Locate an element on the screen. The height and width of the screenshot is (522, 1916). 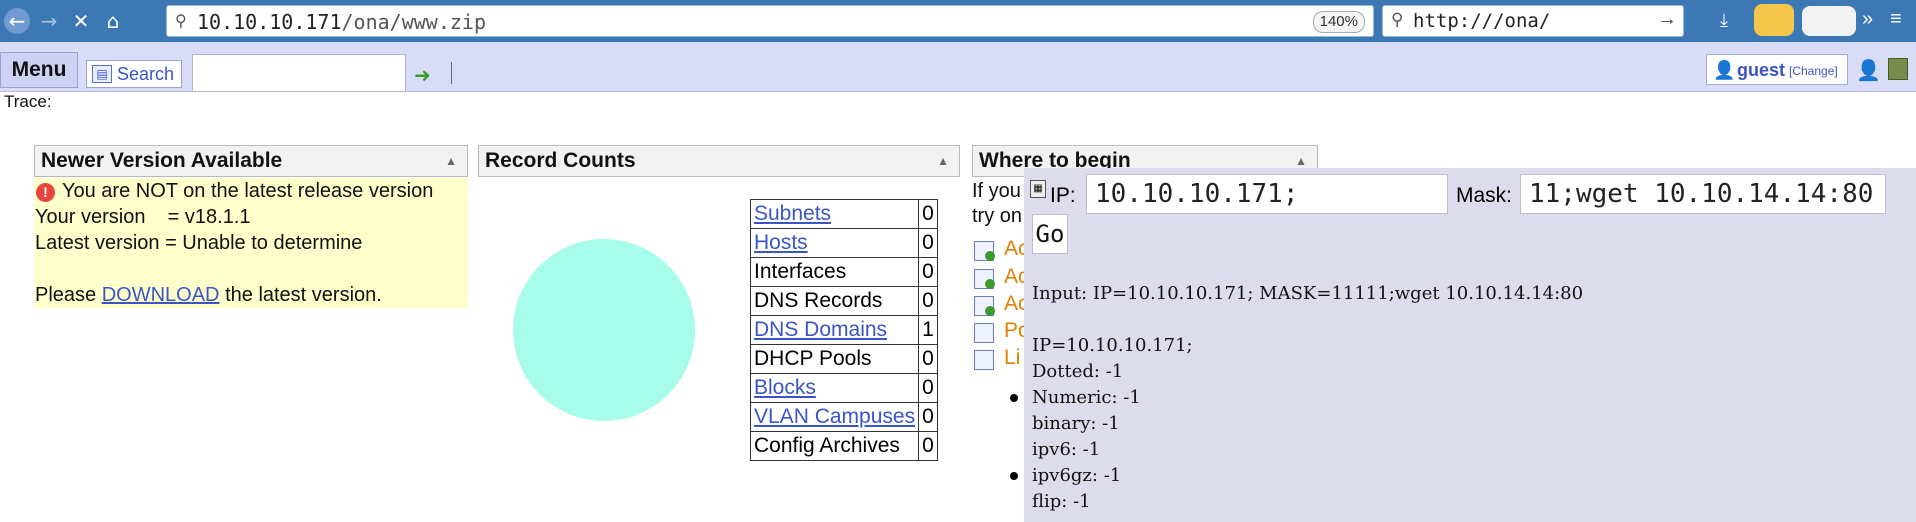
browser-search-bar: ⚲ http:///ona/ → is located at coordinates (1533, 21).